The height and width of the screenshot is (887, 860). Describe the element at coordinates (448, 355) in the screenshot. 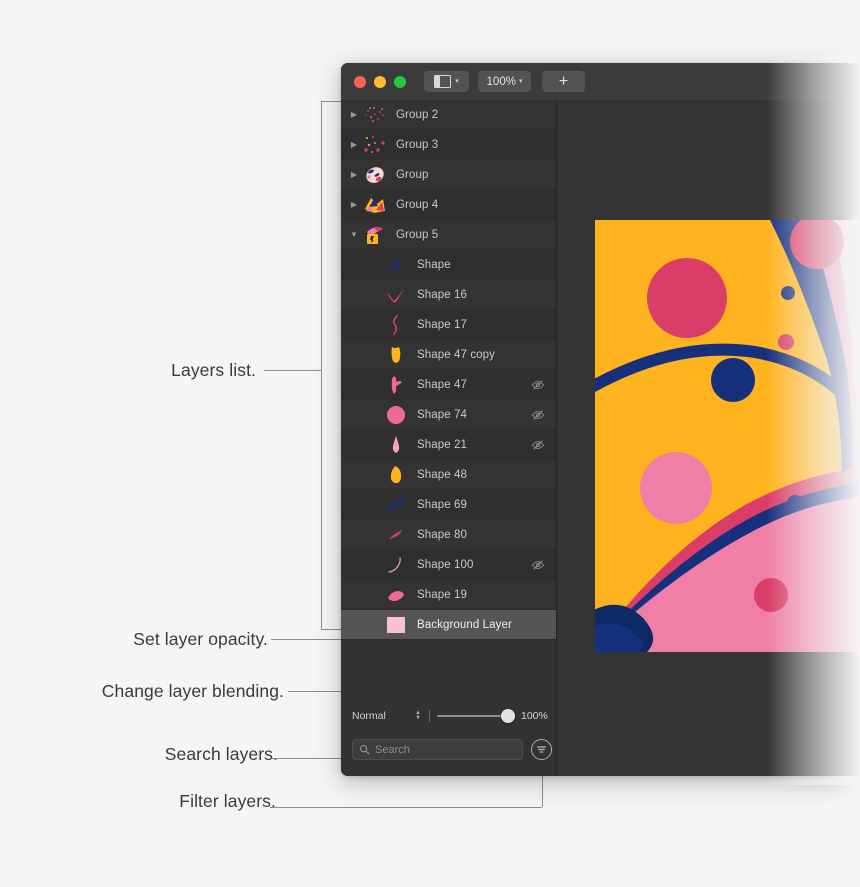

I see `layer-row: Shape 47 copy` at that location.